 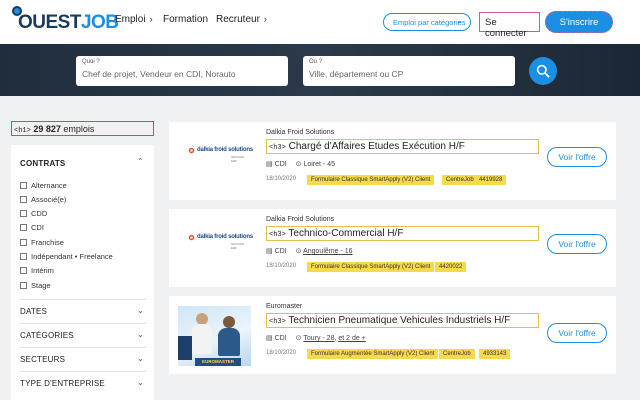 I want to click on job-location: Toury - 28, so click(x=318, y=338).